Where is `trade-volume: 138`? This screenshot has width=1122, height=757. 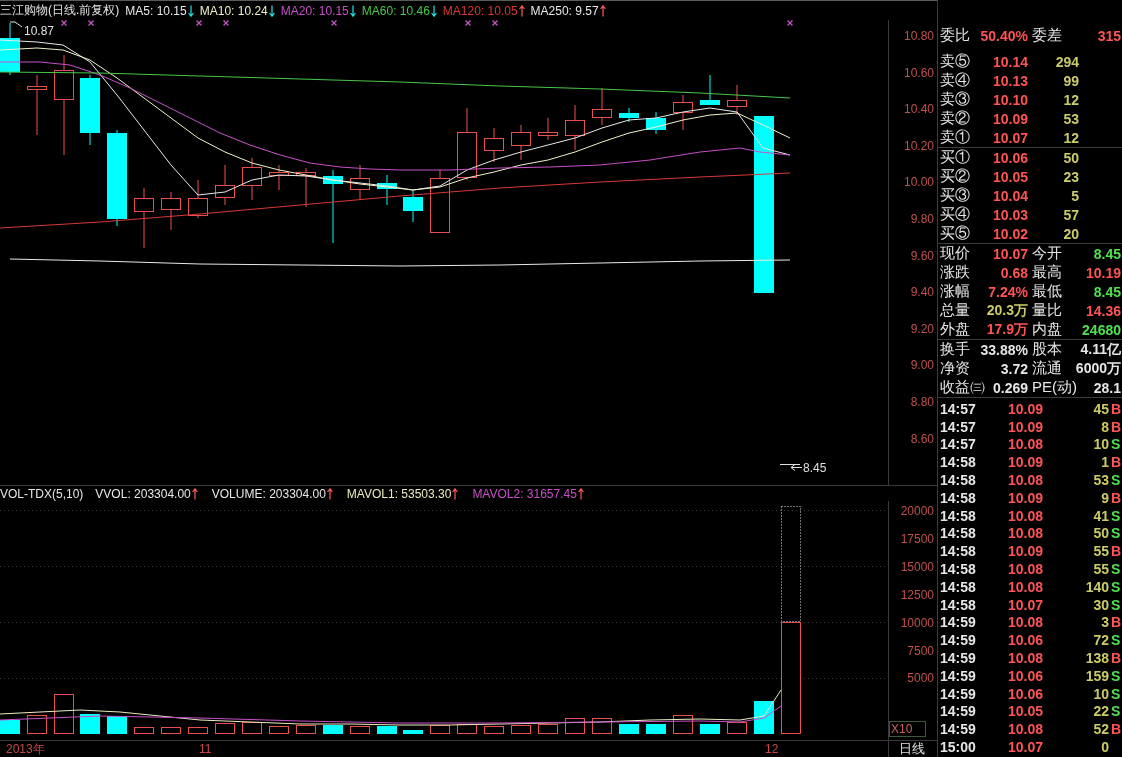
trade-volume: 138 is located at coordinates (1096, 658).